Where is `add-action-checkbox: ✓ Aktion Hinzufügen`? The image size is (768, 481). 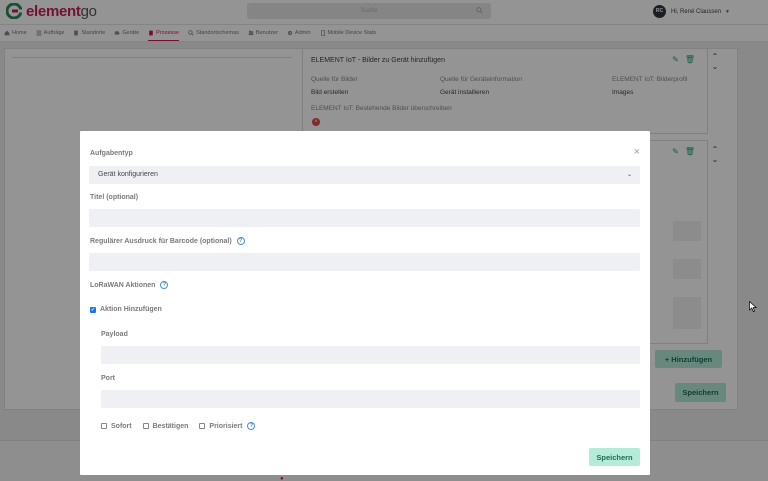 add-action-checkbox: ✓ Aktion Hinzufügen is located at coordinates (126, 309).